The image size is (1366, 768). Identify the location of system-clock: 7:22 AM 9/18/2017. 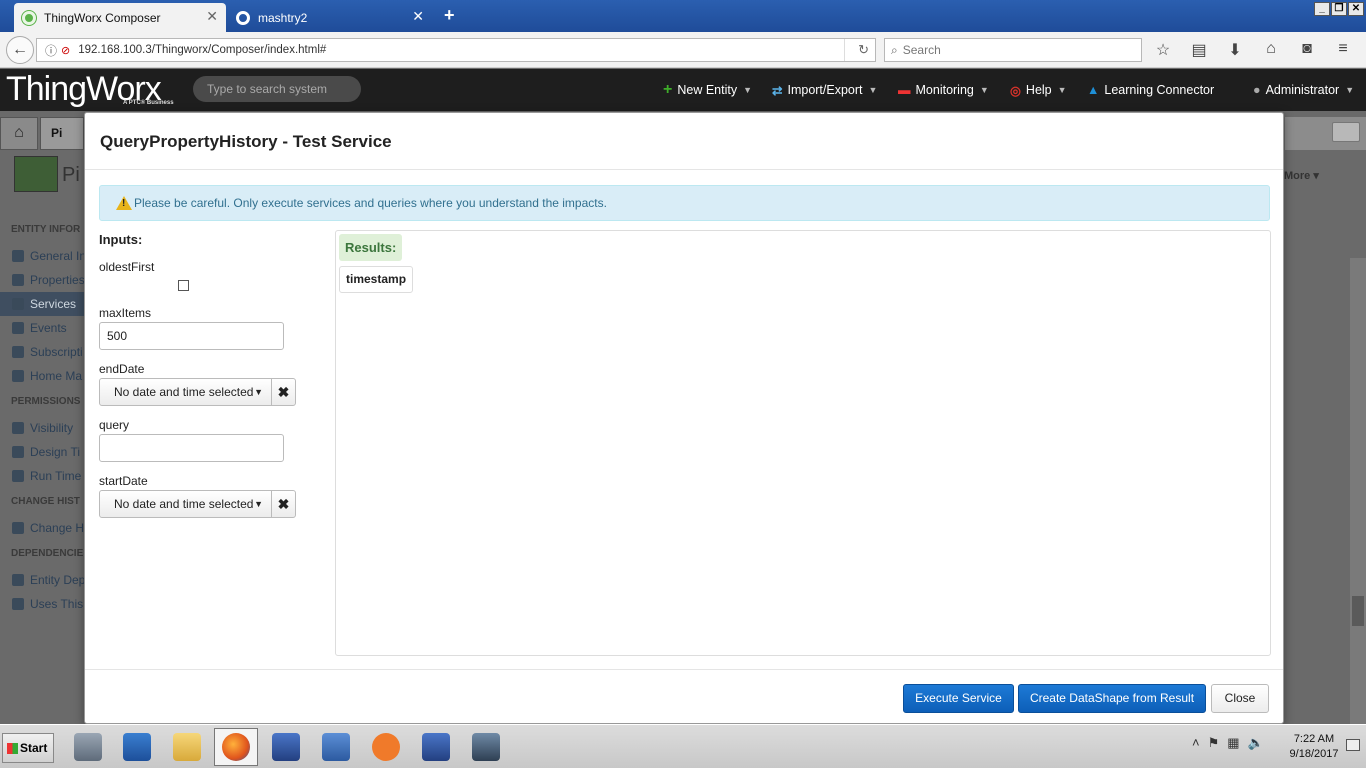
(1314, 747).